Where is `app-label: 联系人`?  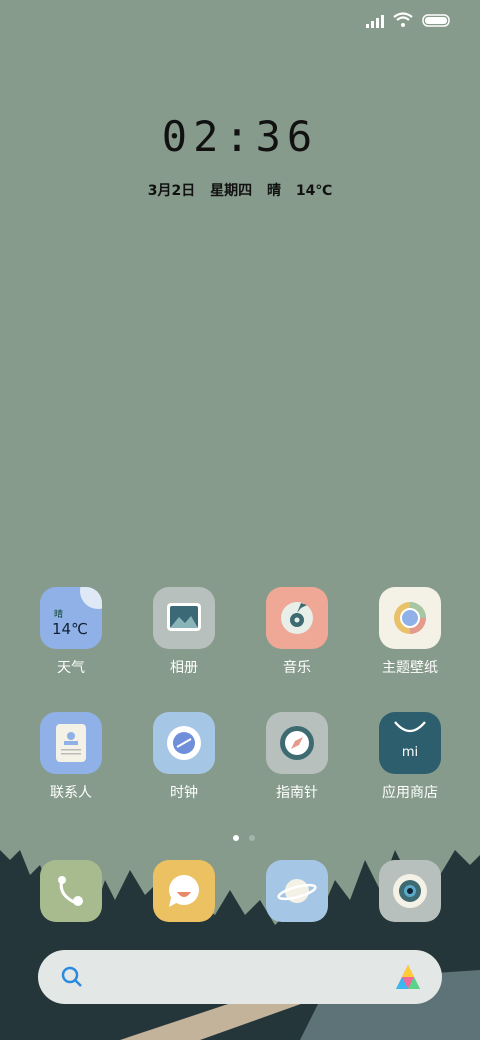 app-label: 联系人 is located at coordinates (71, 793).